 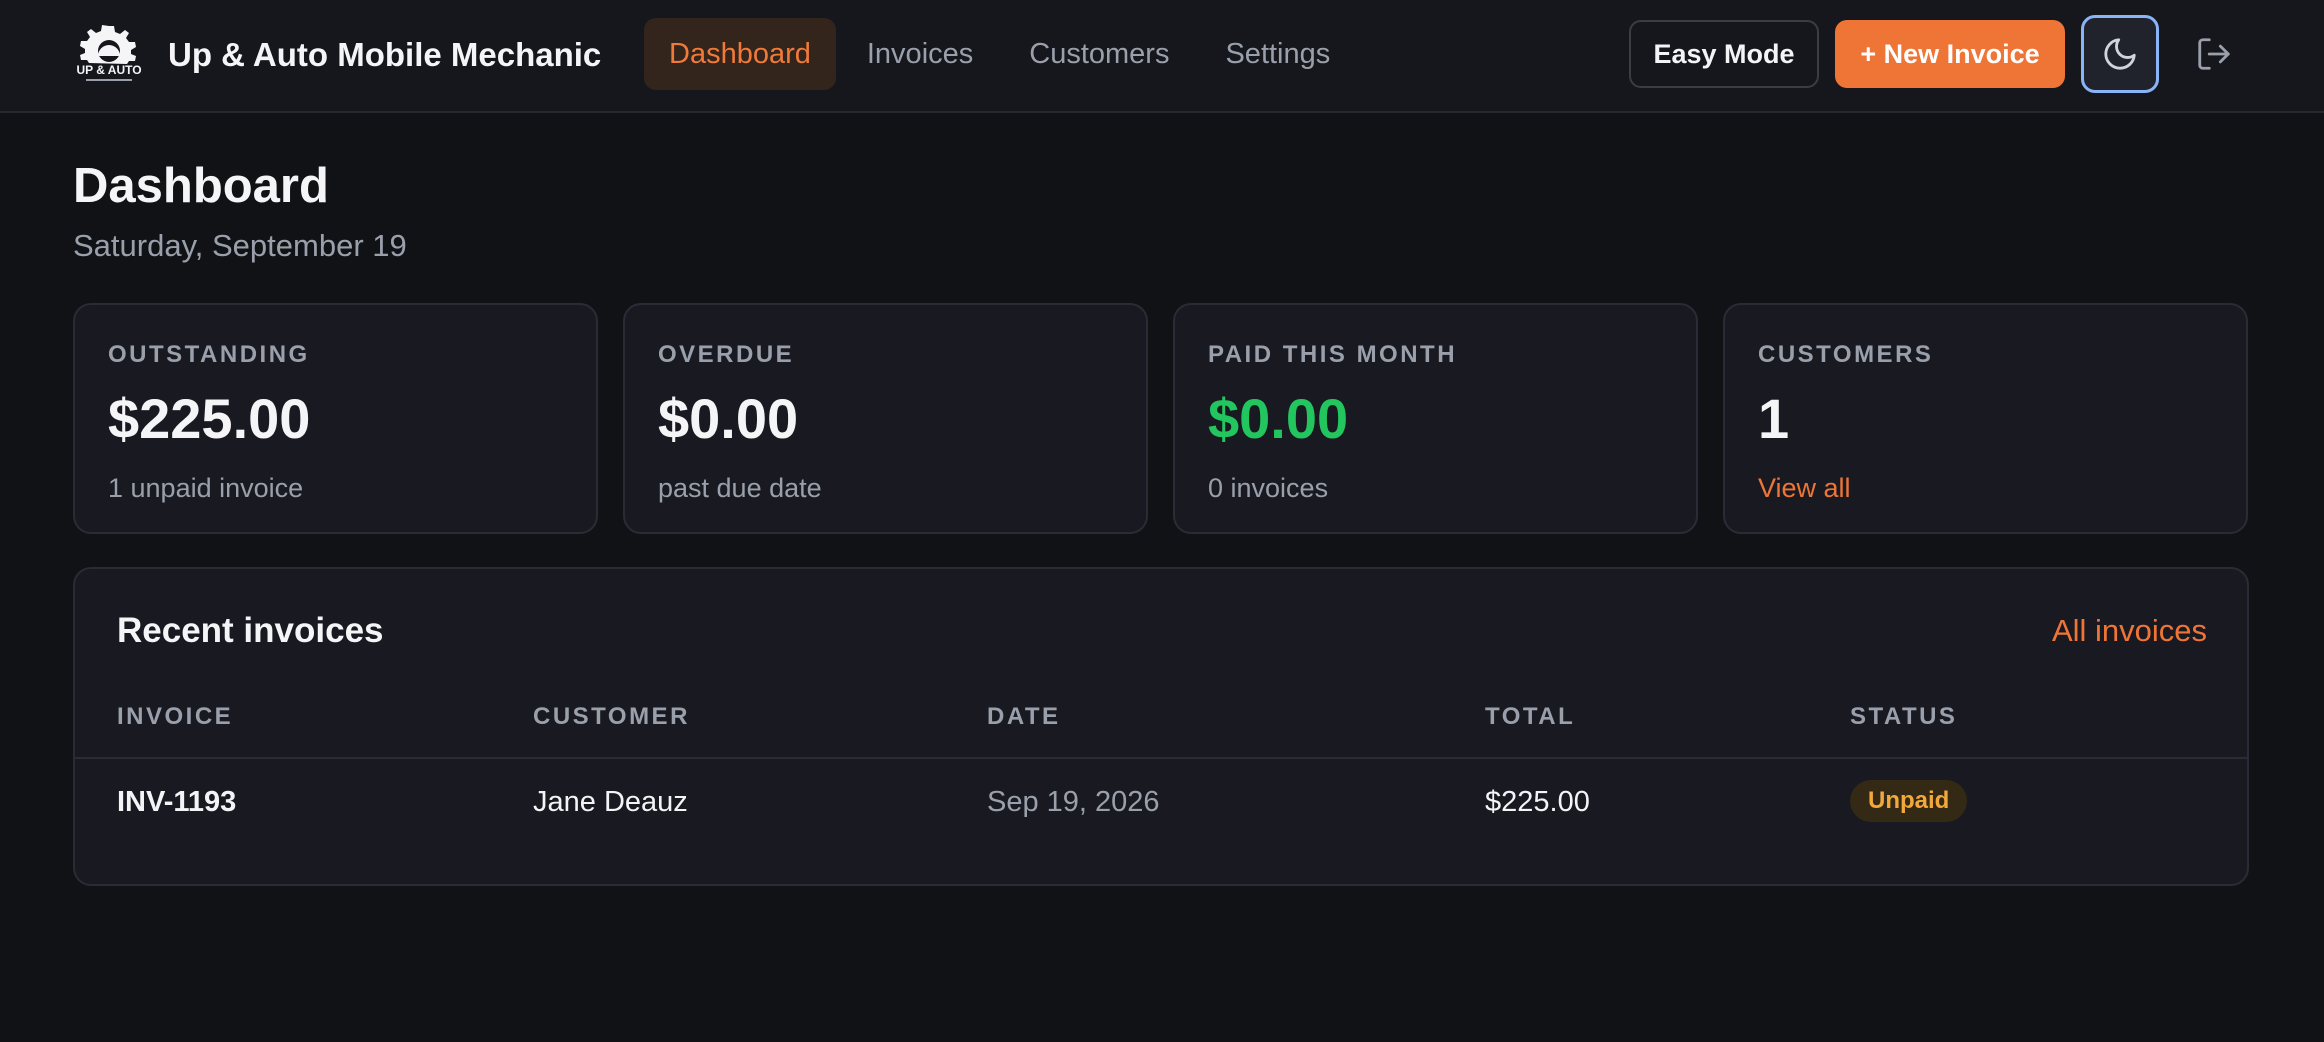 I want to click on new-invoice-button: + New Invoice, so click(x=1950, y=54).